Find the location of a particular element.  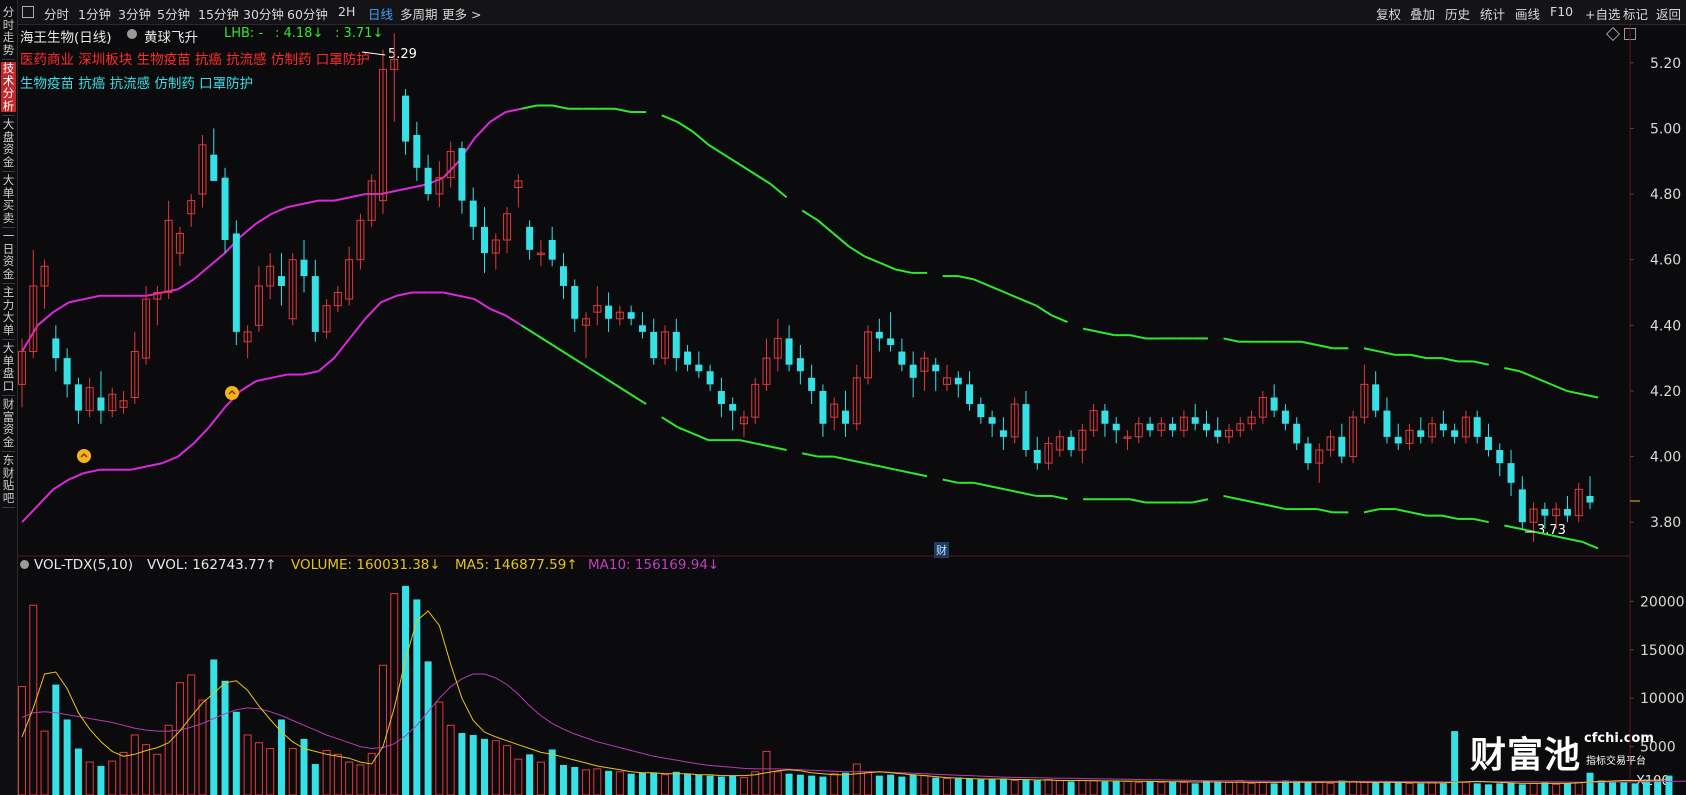

volume-tick-label: 20000 is located at coordinates (1662, 602).